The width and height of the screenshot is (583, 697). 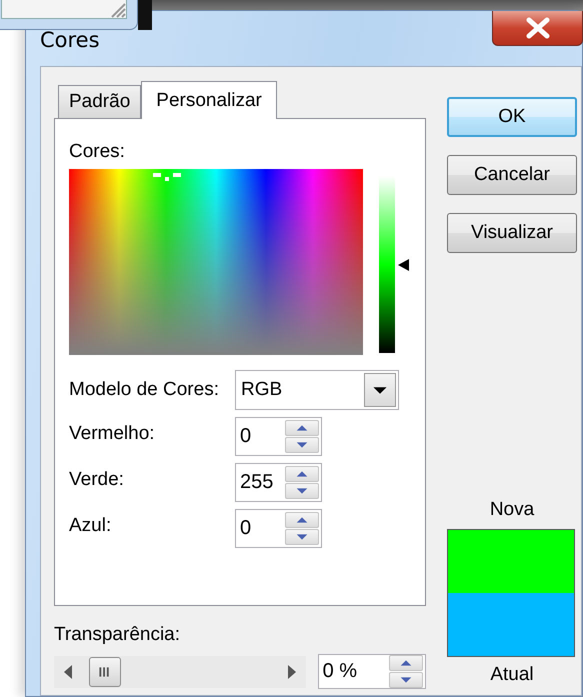 I want to click on luminance-slider, so click(x=394, y=264).